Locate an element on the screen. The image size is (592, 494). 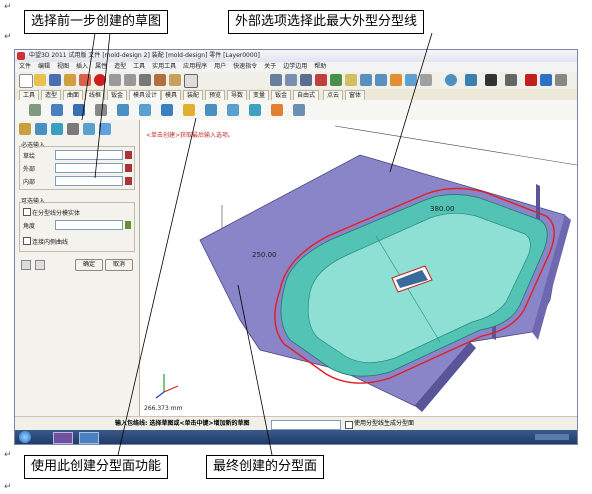
callout-outer-option: 外部选项选择此最大外型分型线 is located at coordinates (326, 22).